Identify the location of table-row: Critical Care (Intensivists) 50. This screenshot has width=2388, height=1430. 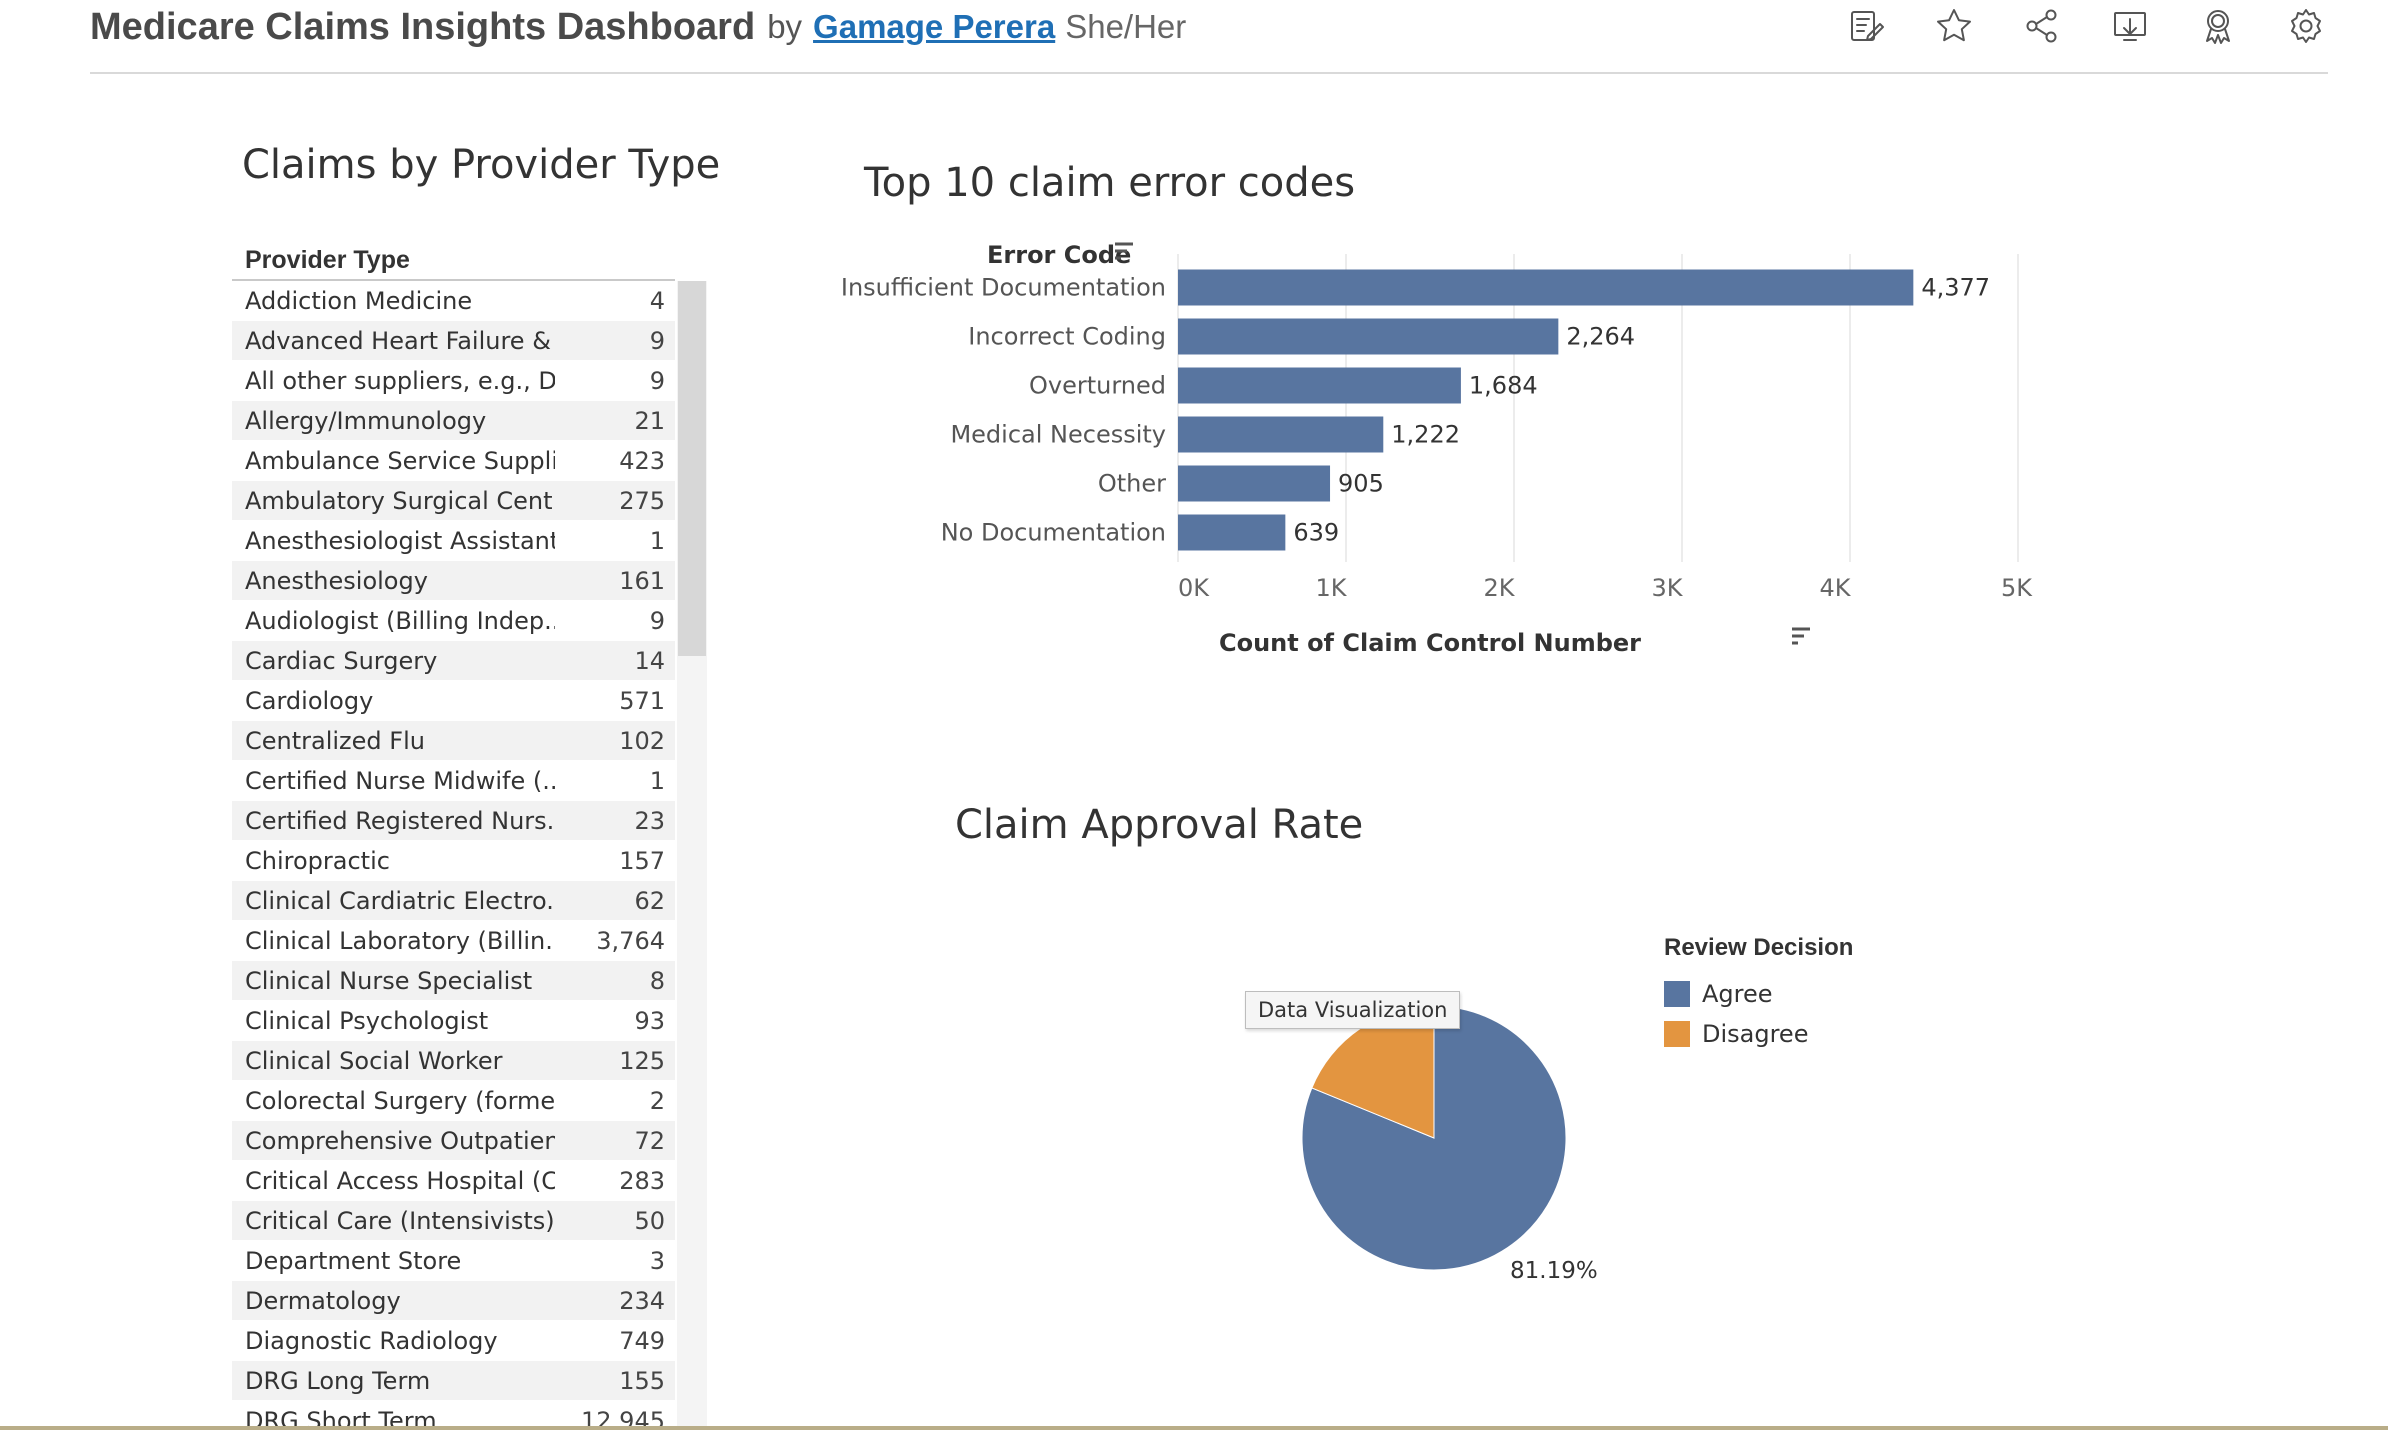
(453, 1221).